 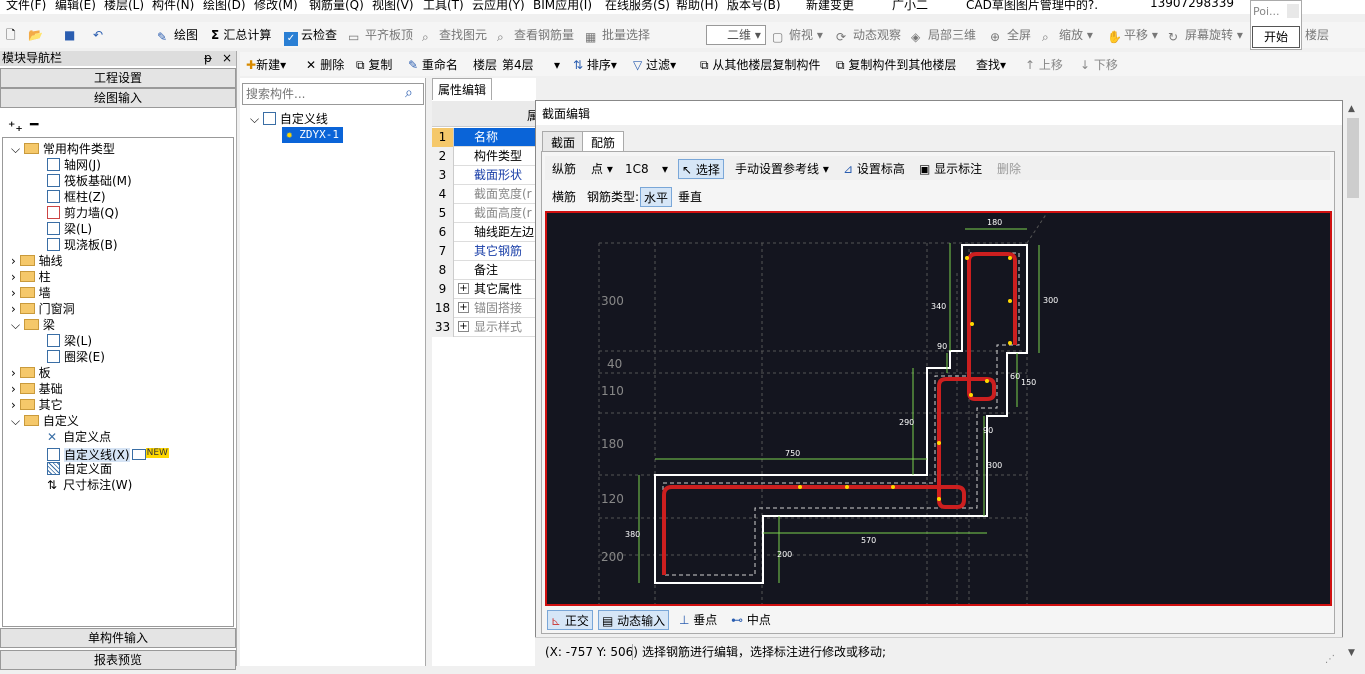 I want to click on level-slab-button: ▭ 平齐板顶, so click(x=380, y=35).